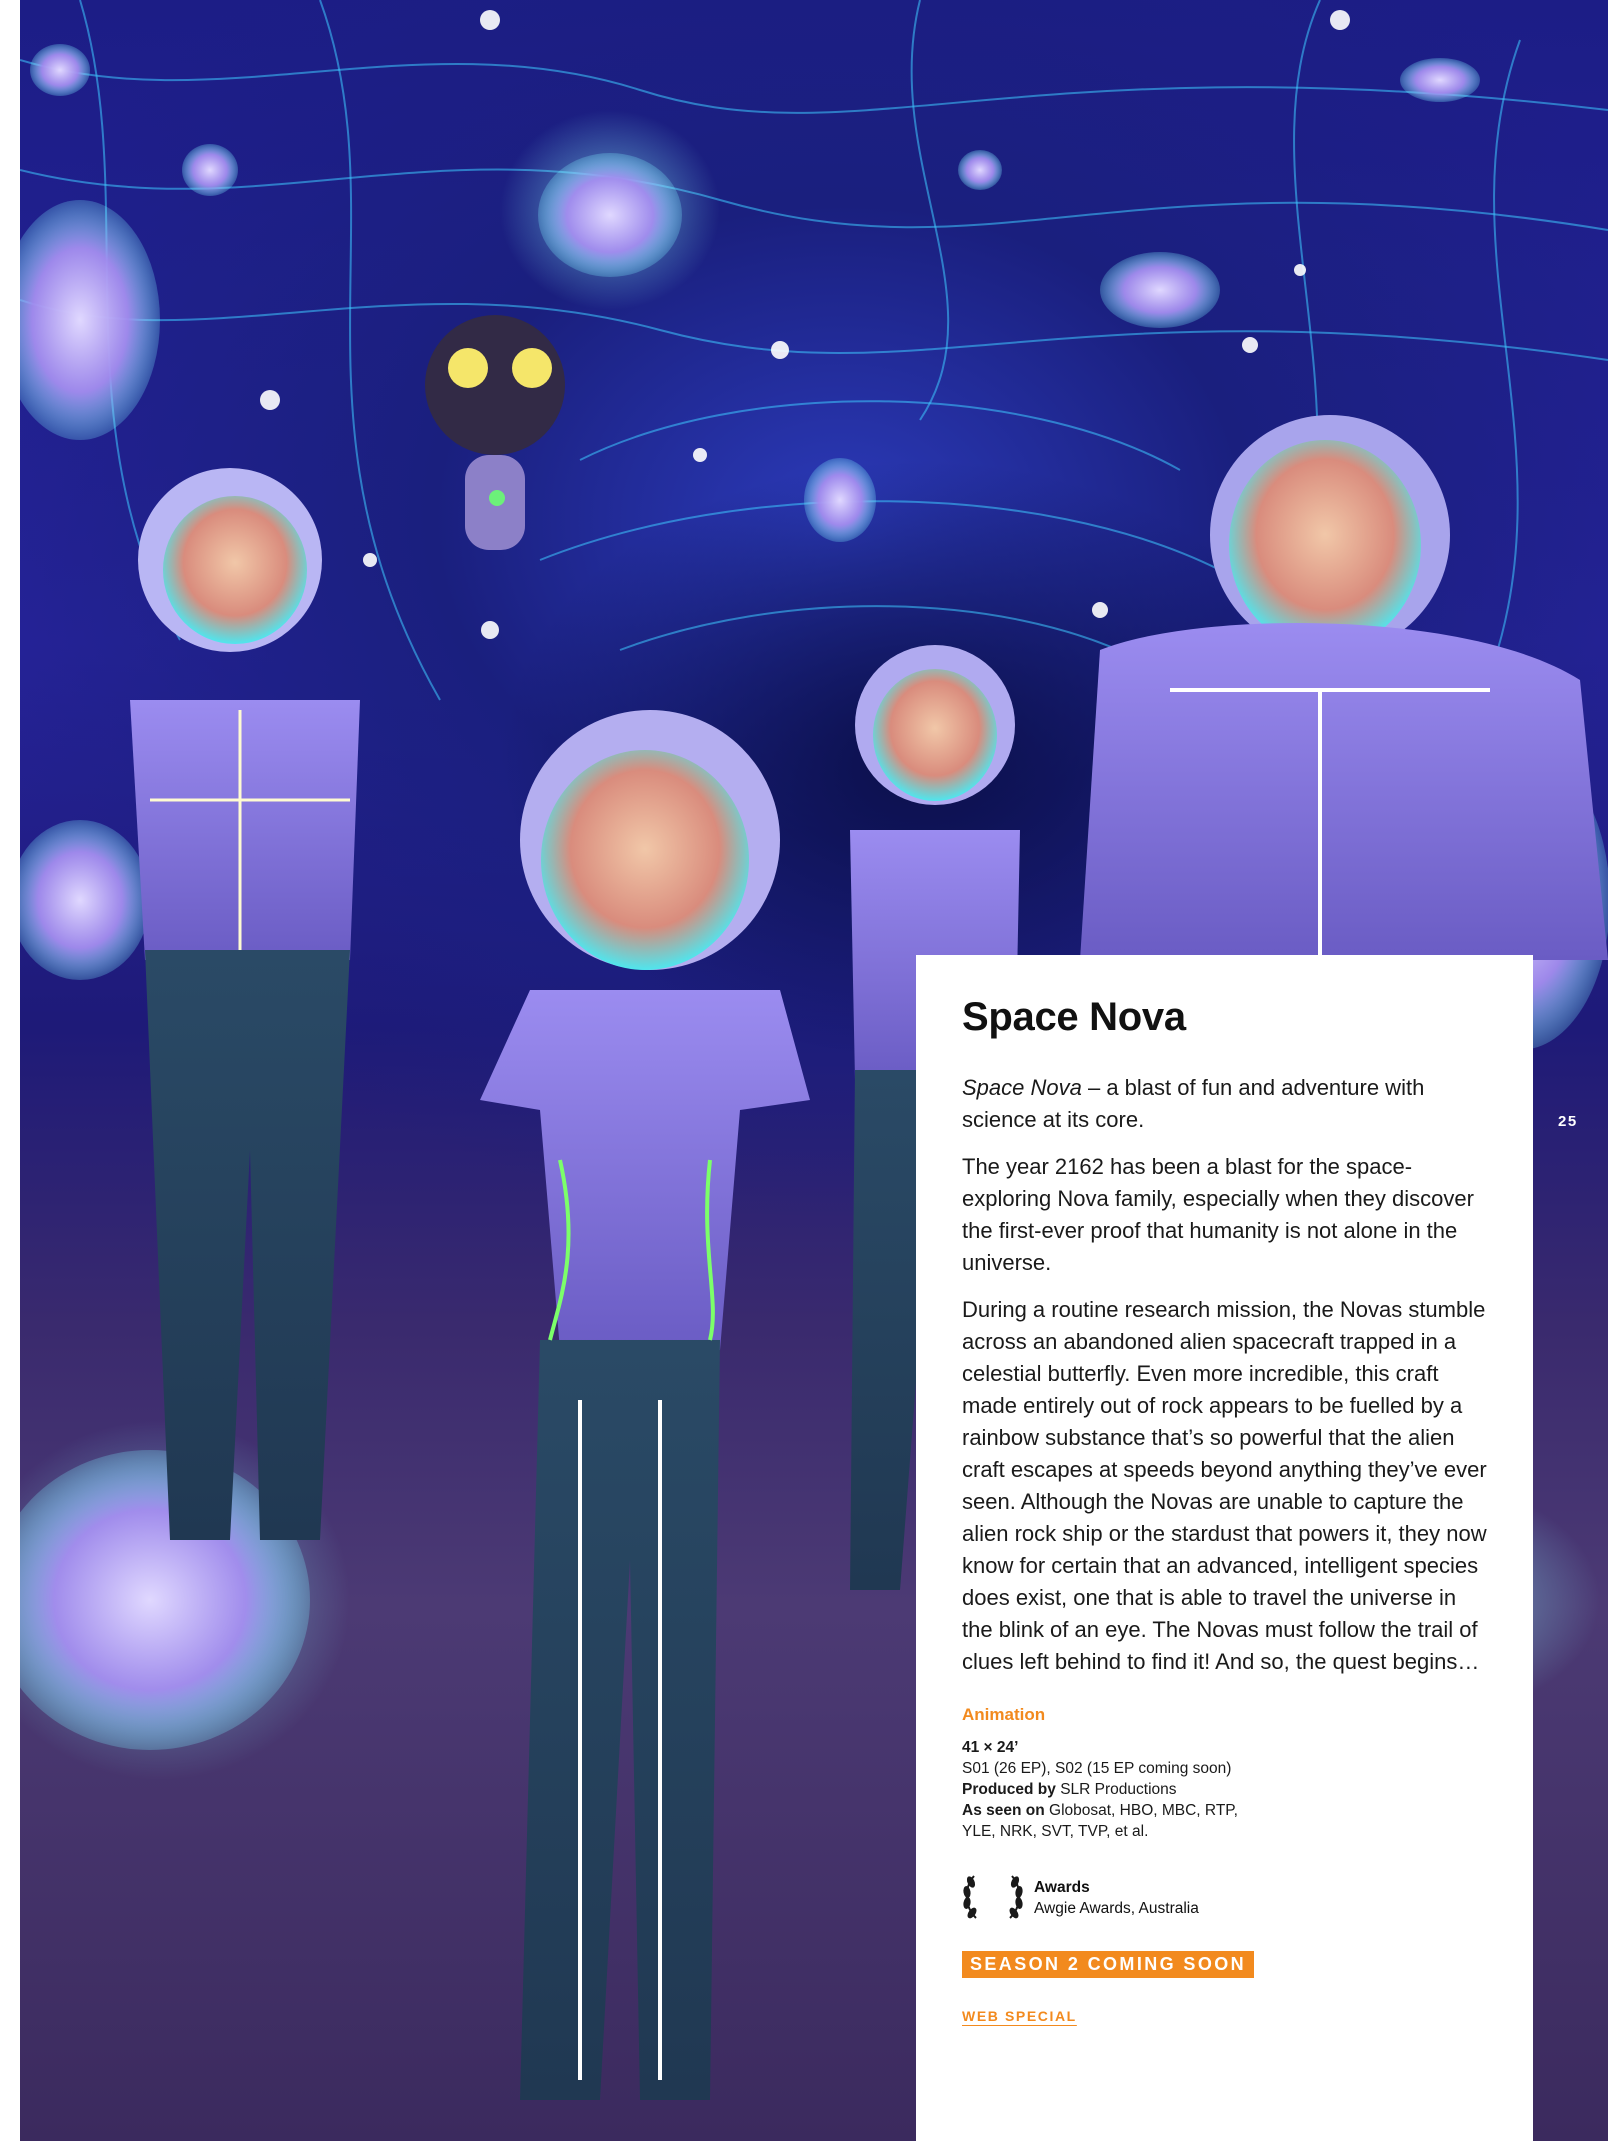 Image resolution: width=1608 pixels, height=2141 pixels. I want to click on broadcasters-value-2: YLE, NRK, SVT, TVP, et al., so click(1055, 1831).